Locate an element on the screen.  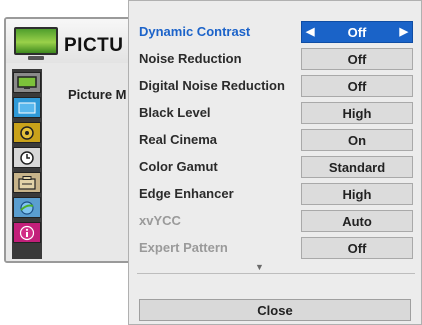
info-icon is located at coordinates (27, 232).